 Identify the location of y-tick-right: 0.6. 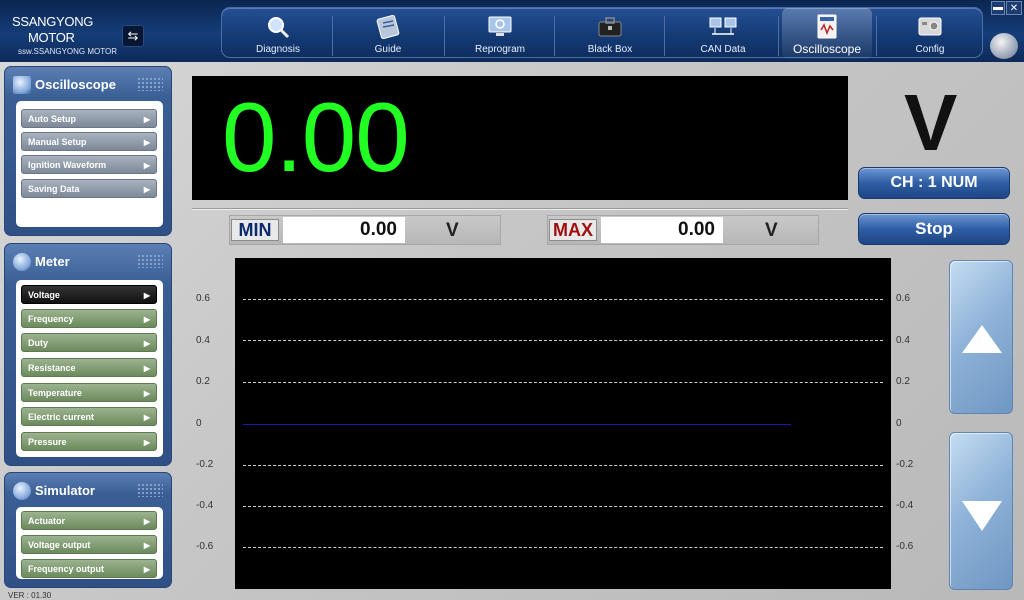
(903, 298).